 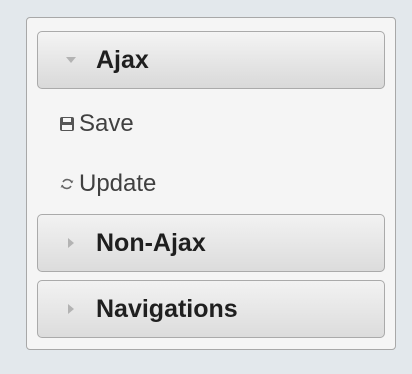 What do you see at coordinates (71, 60) in the screenshot?
I see `triangle-down-icon` at bounding box center [71, 60].